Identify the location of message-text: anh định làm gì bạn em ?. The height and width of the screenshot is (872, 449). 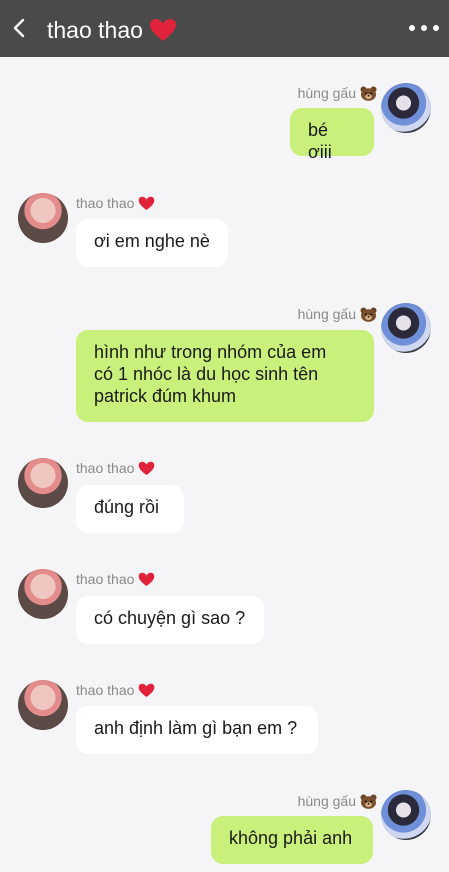
(196, 728).